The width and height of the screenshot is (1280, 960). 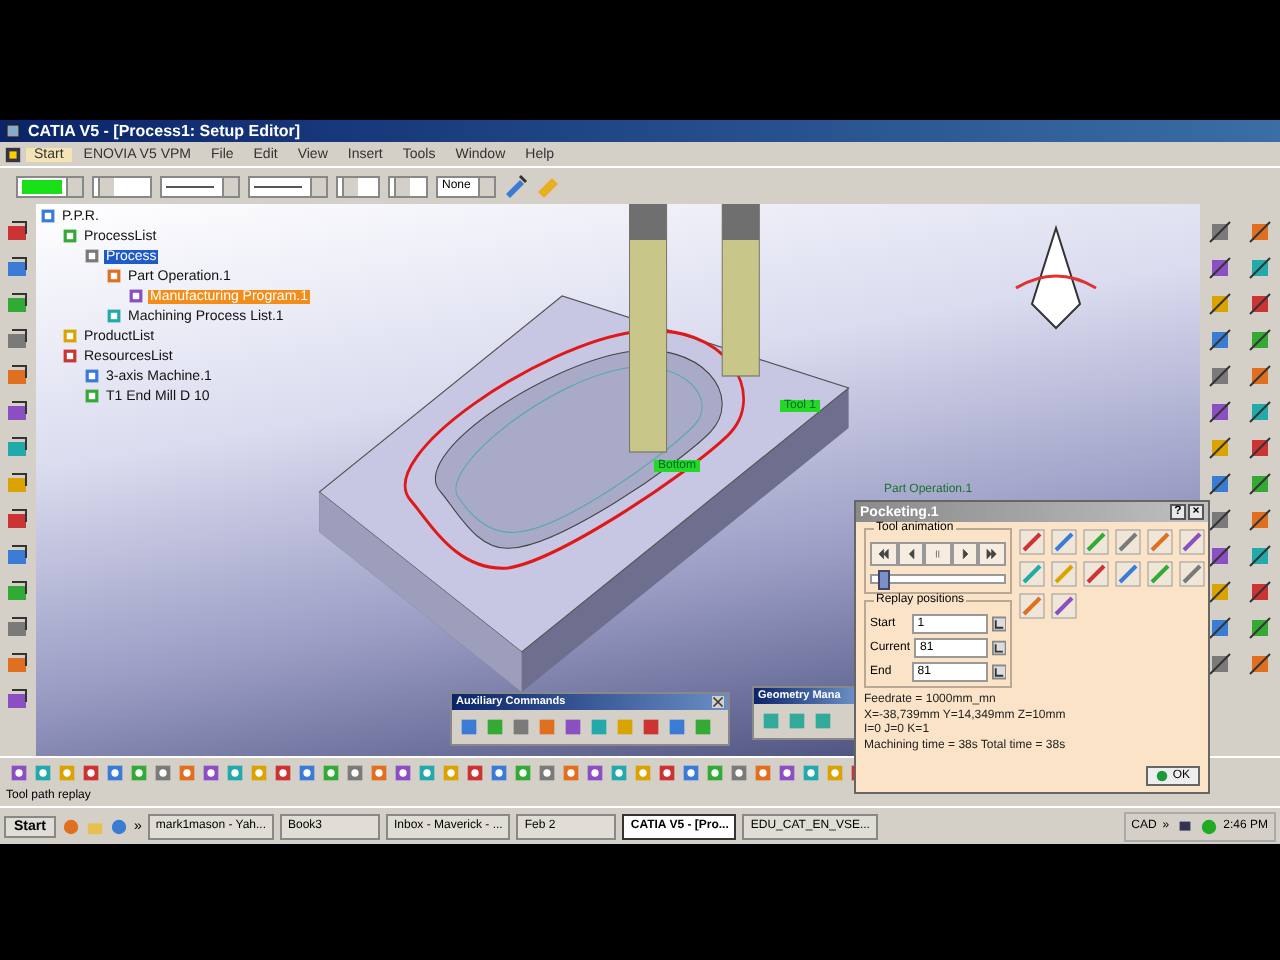 What do you see at coordinates (50, 186) in the screenshot?
I see `color-dropdown` at bounding box center [50, 186].